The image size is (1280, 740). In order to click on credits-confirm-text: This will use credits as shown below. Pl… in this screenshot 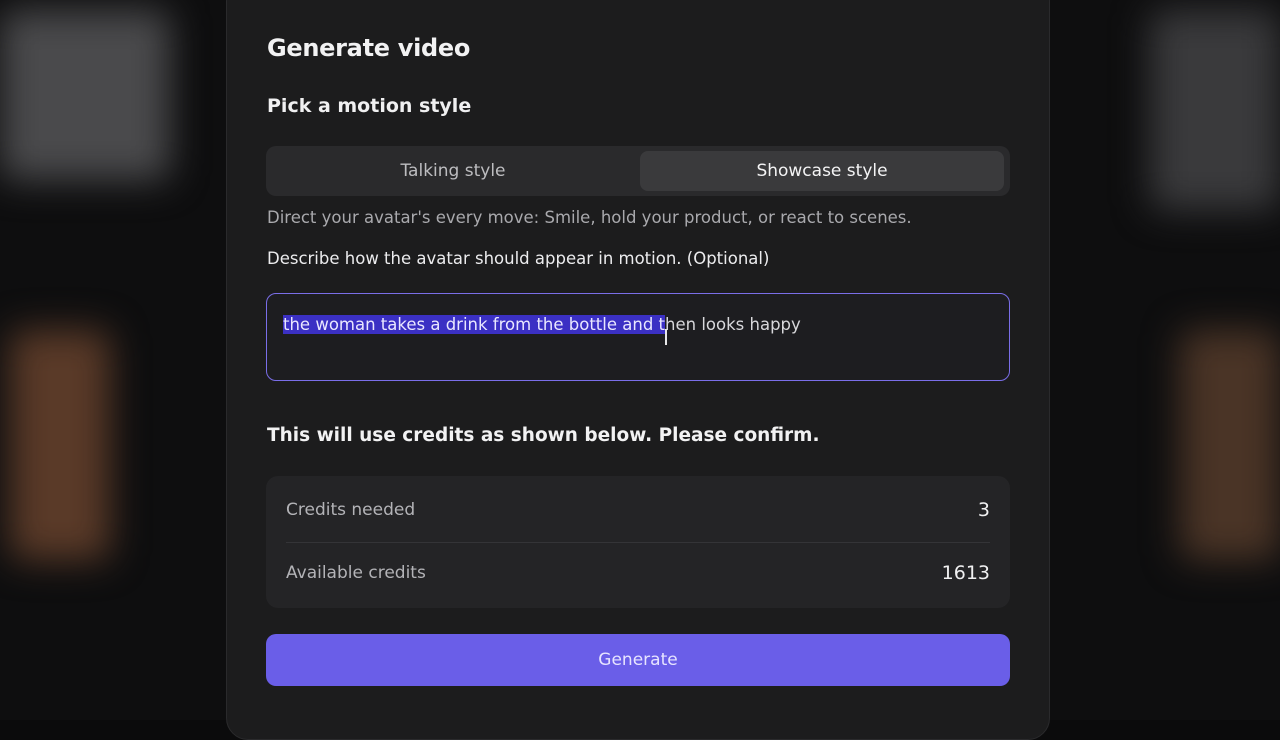, I will do `click(543, 435)`.